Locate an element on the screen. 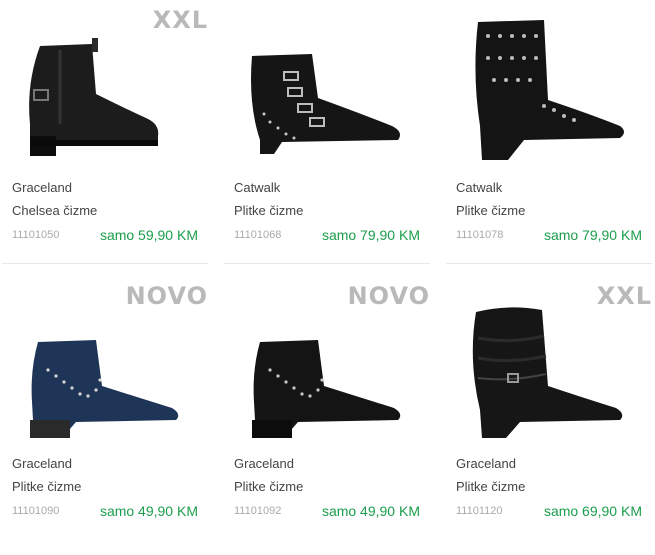  product-category: Chelsea čizme is located at coordinates (55, 210).